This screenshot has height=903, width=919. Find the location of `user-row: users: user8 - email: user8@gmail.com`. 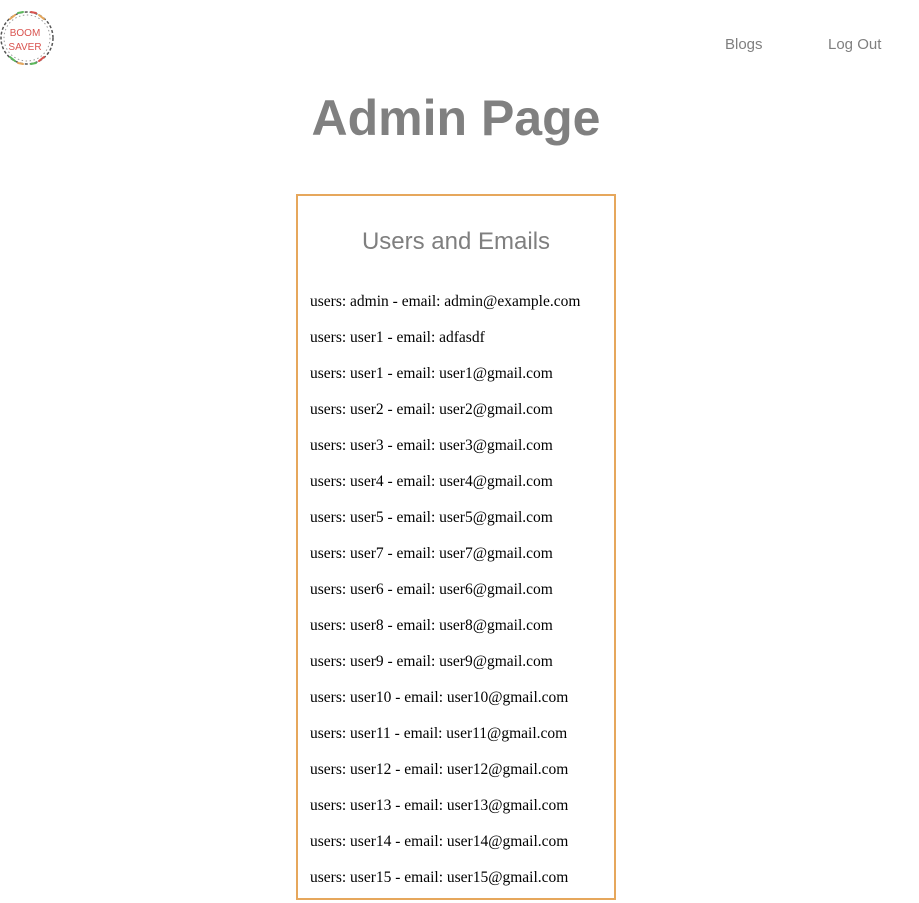

user-row: users: user8 - email: user8@gmail.com is located at coordinates (431, 625).